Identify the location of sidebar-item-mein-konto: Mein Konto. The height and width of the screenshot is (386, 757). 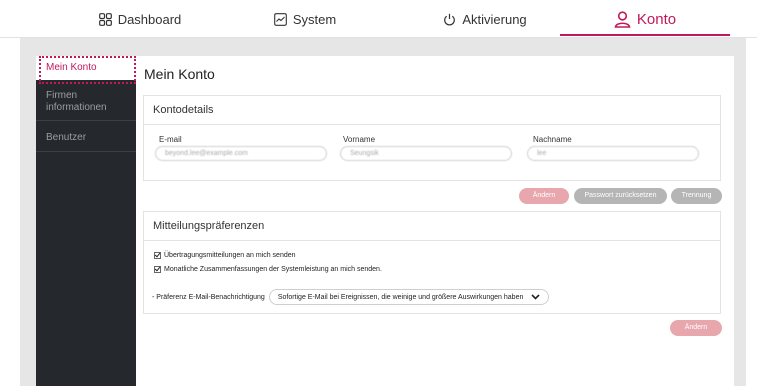
(86, 70).